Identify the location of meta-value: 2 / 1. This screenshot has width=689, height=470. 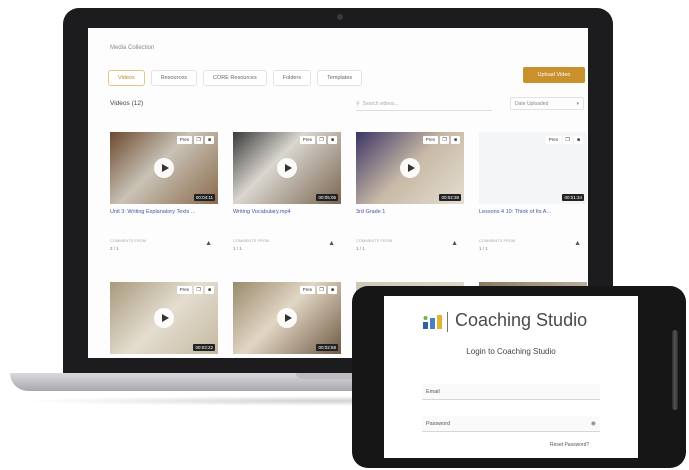
(114, 248).